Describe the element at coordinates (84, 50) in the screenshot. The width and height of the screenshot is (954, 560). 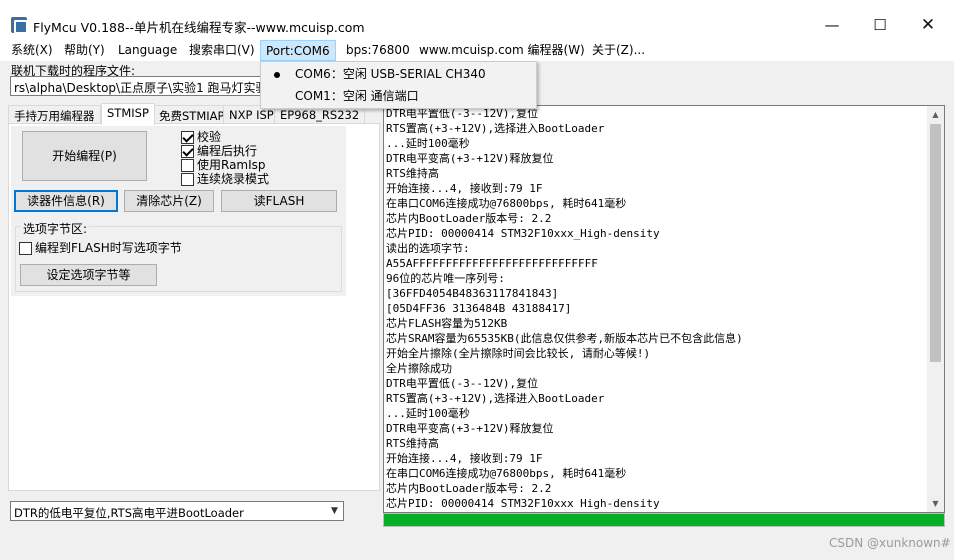
I see `menu-help: 帮助(Y)` at that location.